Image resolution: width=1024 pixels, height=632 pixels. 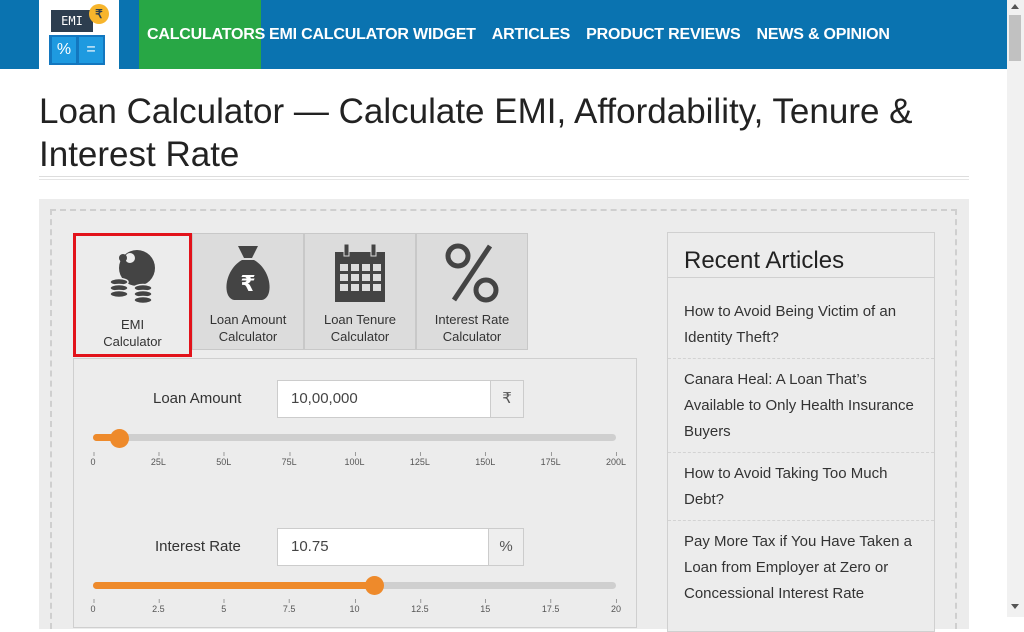 I want to click on loan-amount-scale: 0 25L 50L 75L 100L 125L 150L 175L 200L, so click(x=358, y=460).